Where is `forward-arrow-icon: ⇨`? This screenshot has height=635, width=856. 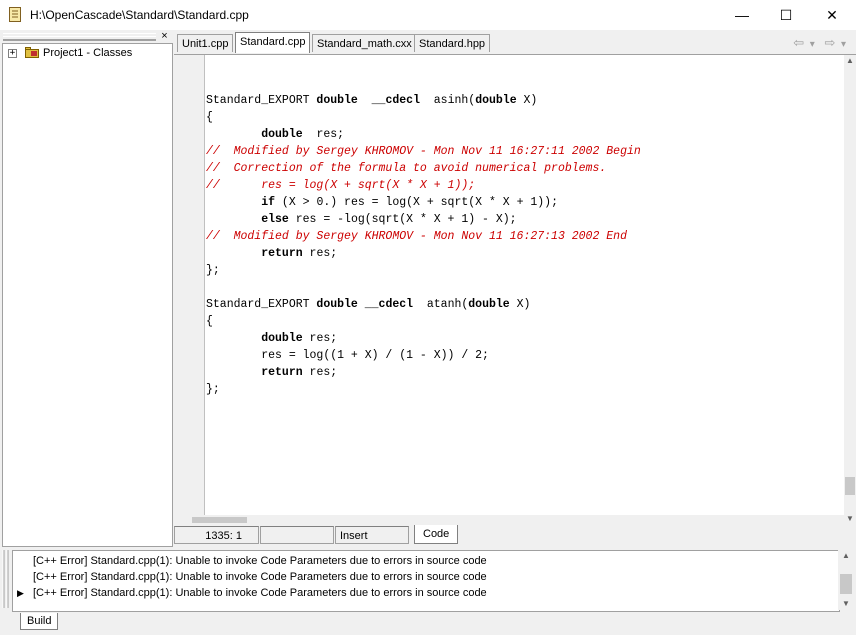
forward-arrow-icon: ⇨ is located at coordinates (829, 42).